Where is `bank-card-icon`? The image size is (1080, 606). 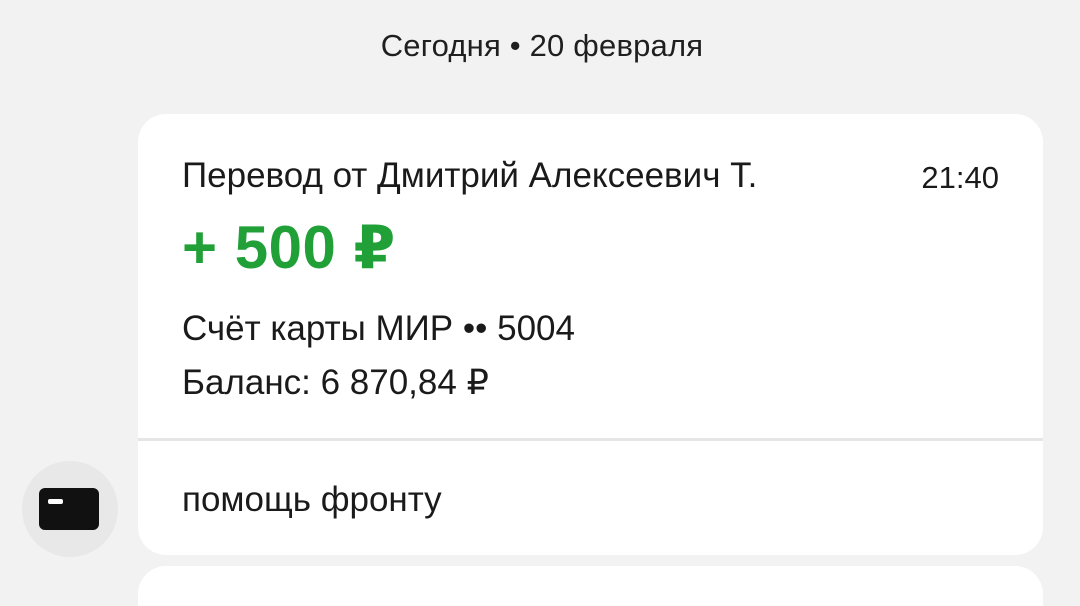
bank-card-icon is located at coordinates (69, 509).